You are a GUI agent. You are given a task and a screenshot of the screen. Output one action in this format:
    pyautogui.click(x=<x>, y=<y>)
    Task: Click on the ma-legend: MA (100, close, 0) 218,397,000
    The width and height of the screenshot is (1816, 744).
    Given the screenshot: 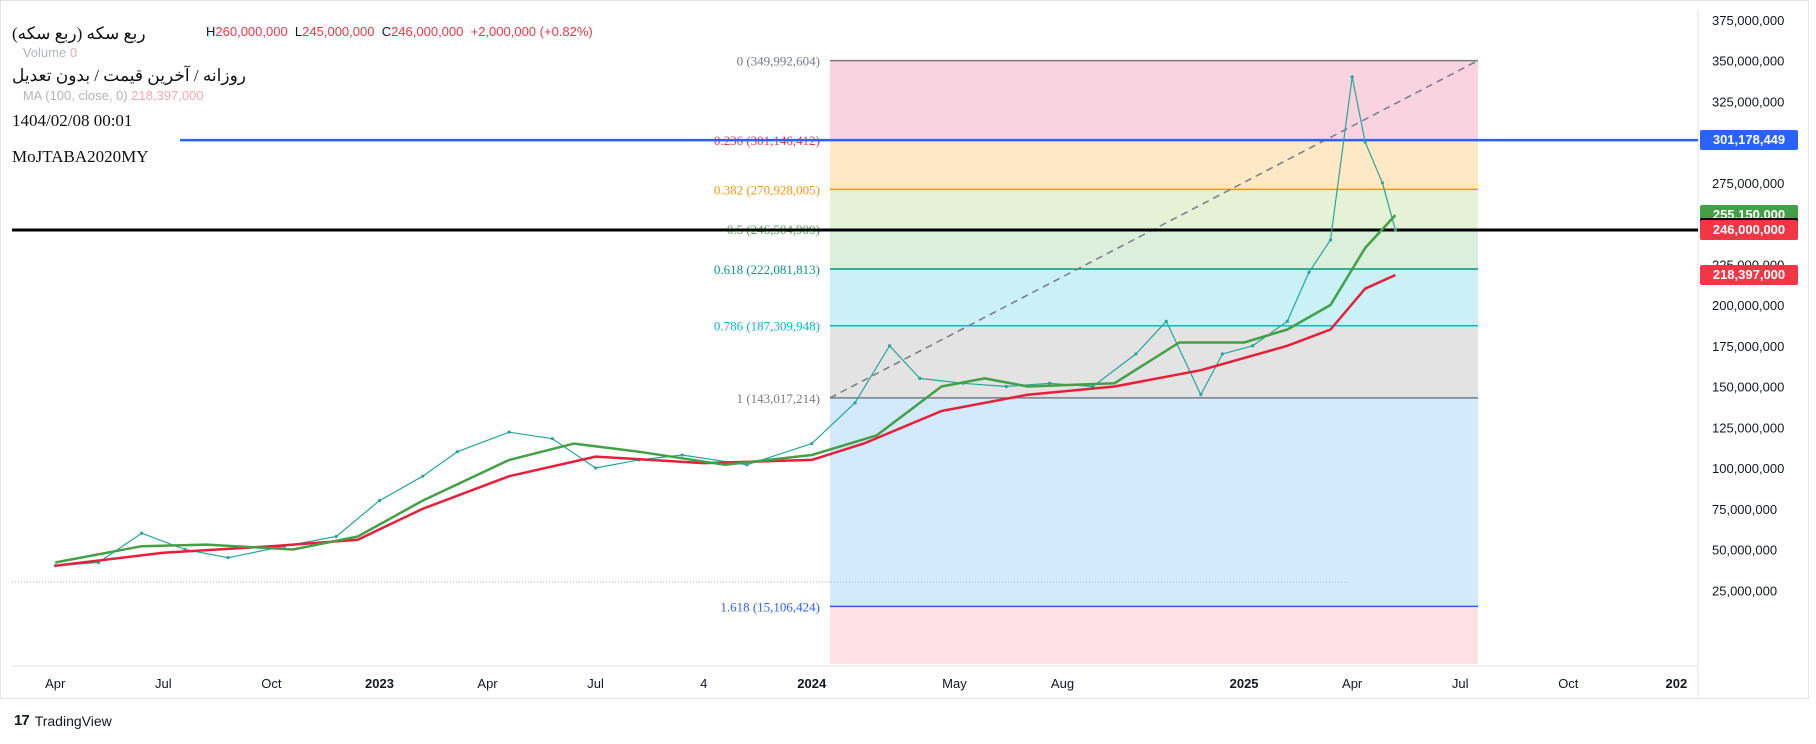 What is the action you would take?
    pyautogui.click(x=108, y=95)
    